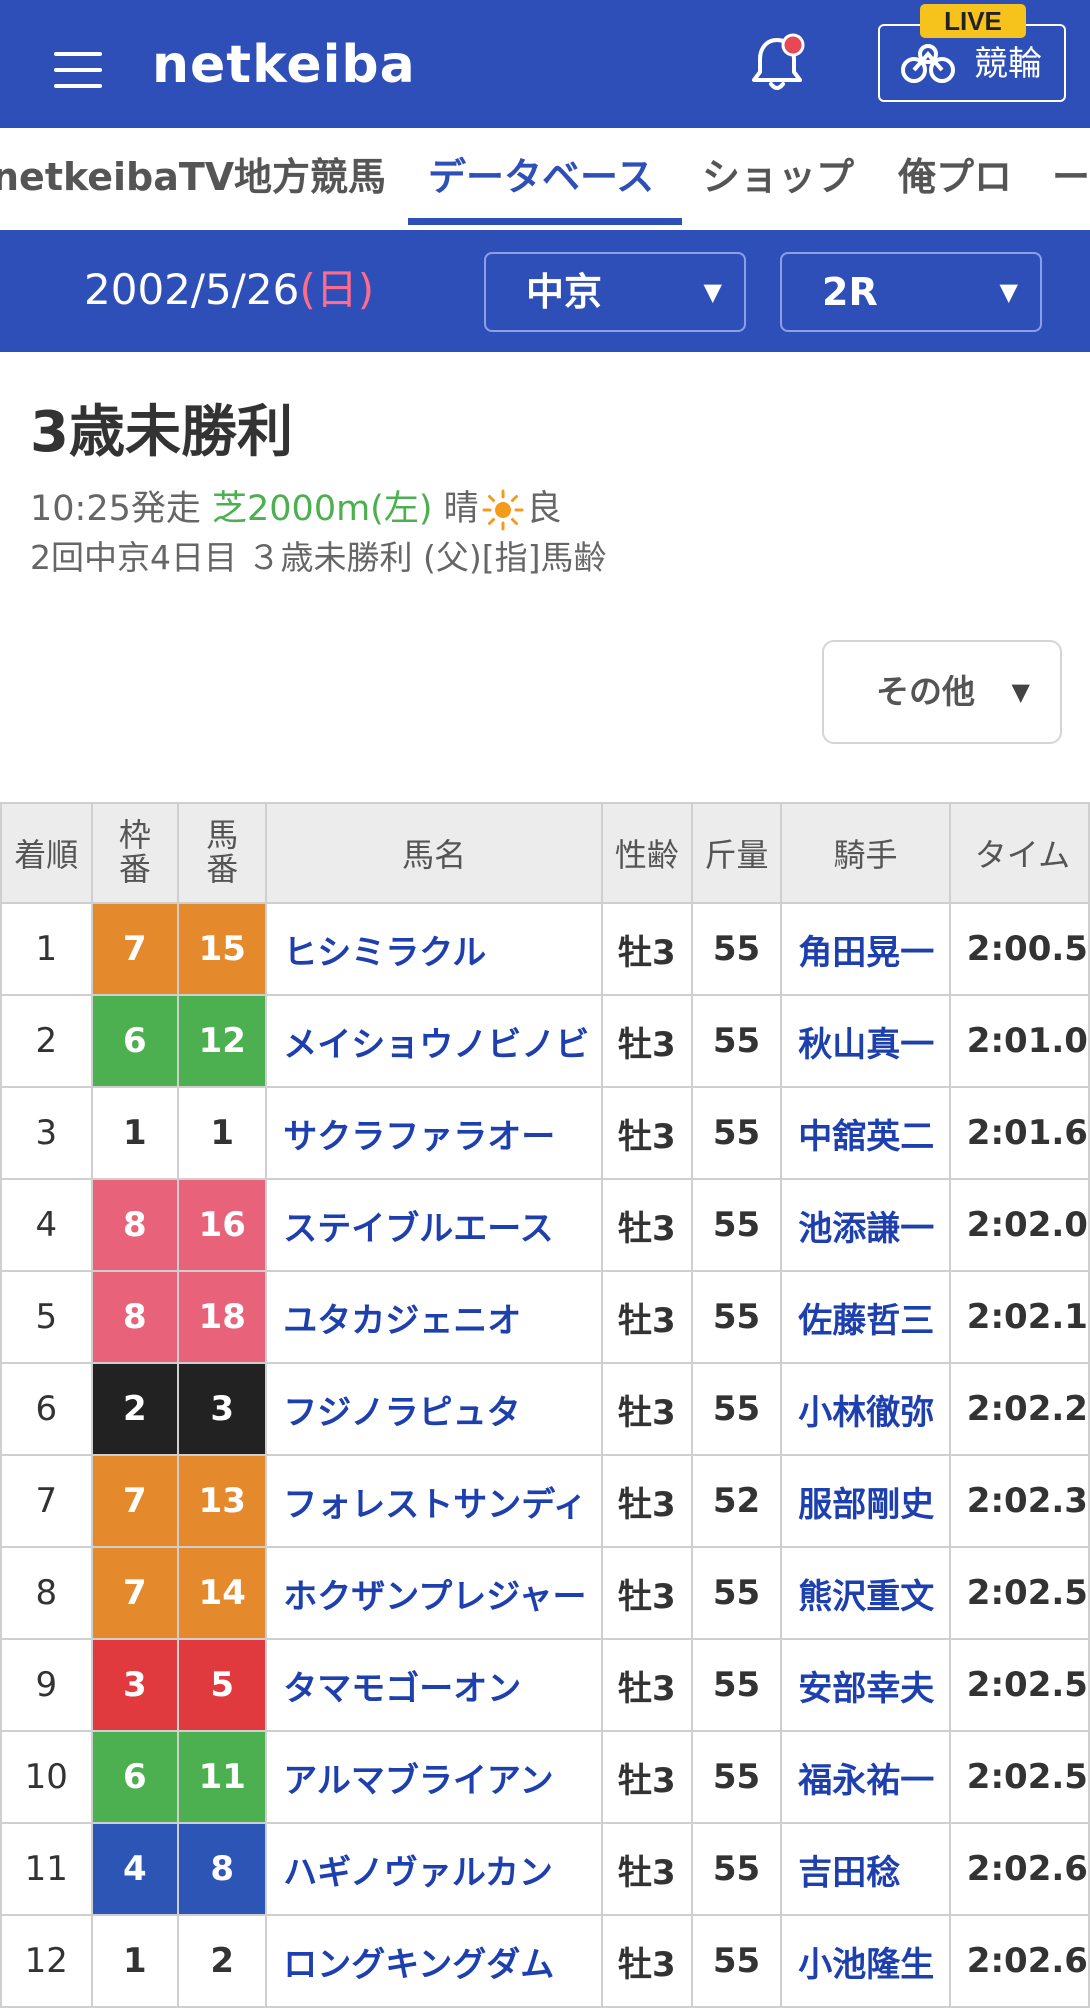  Describe the element at coordinates (911, 292) in the screenshot. I see `race-number-select: 2R ▼` at that location.